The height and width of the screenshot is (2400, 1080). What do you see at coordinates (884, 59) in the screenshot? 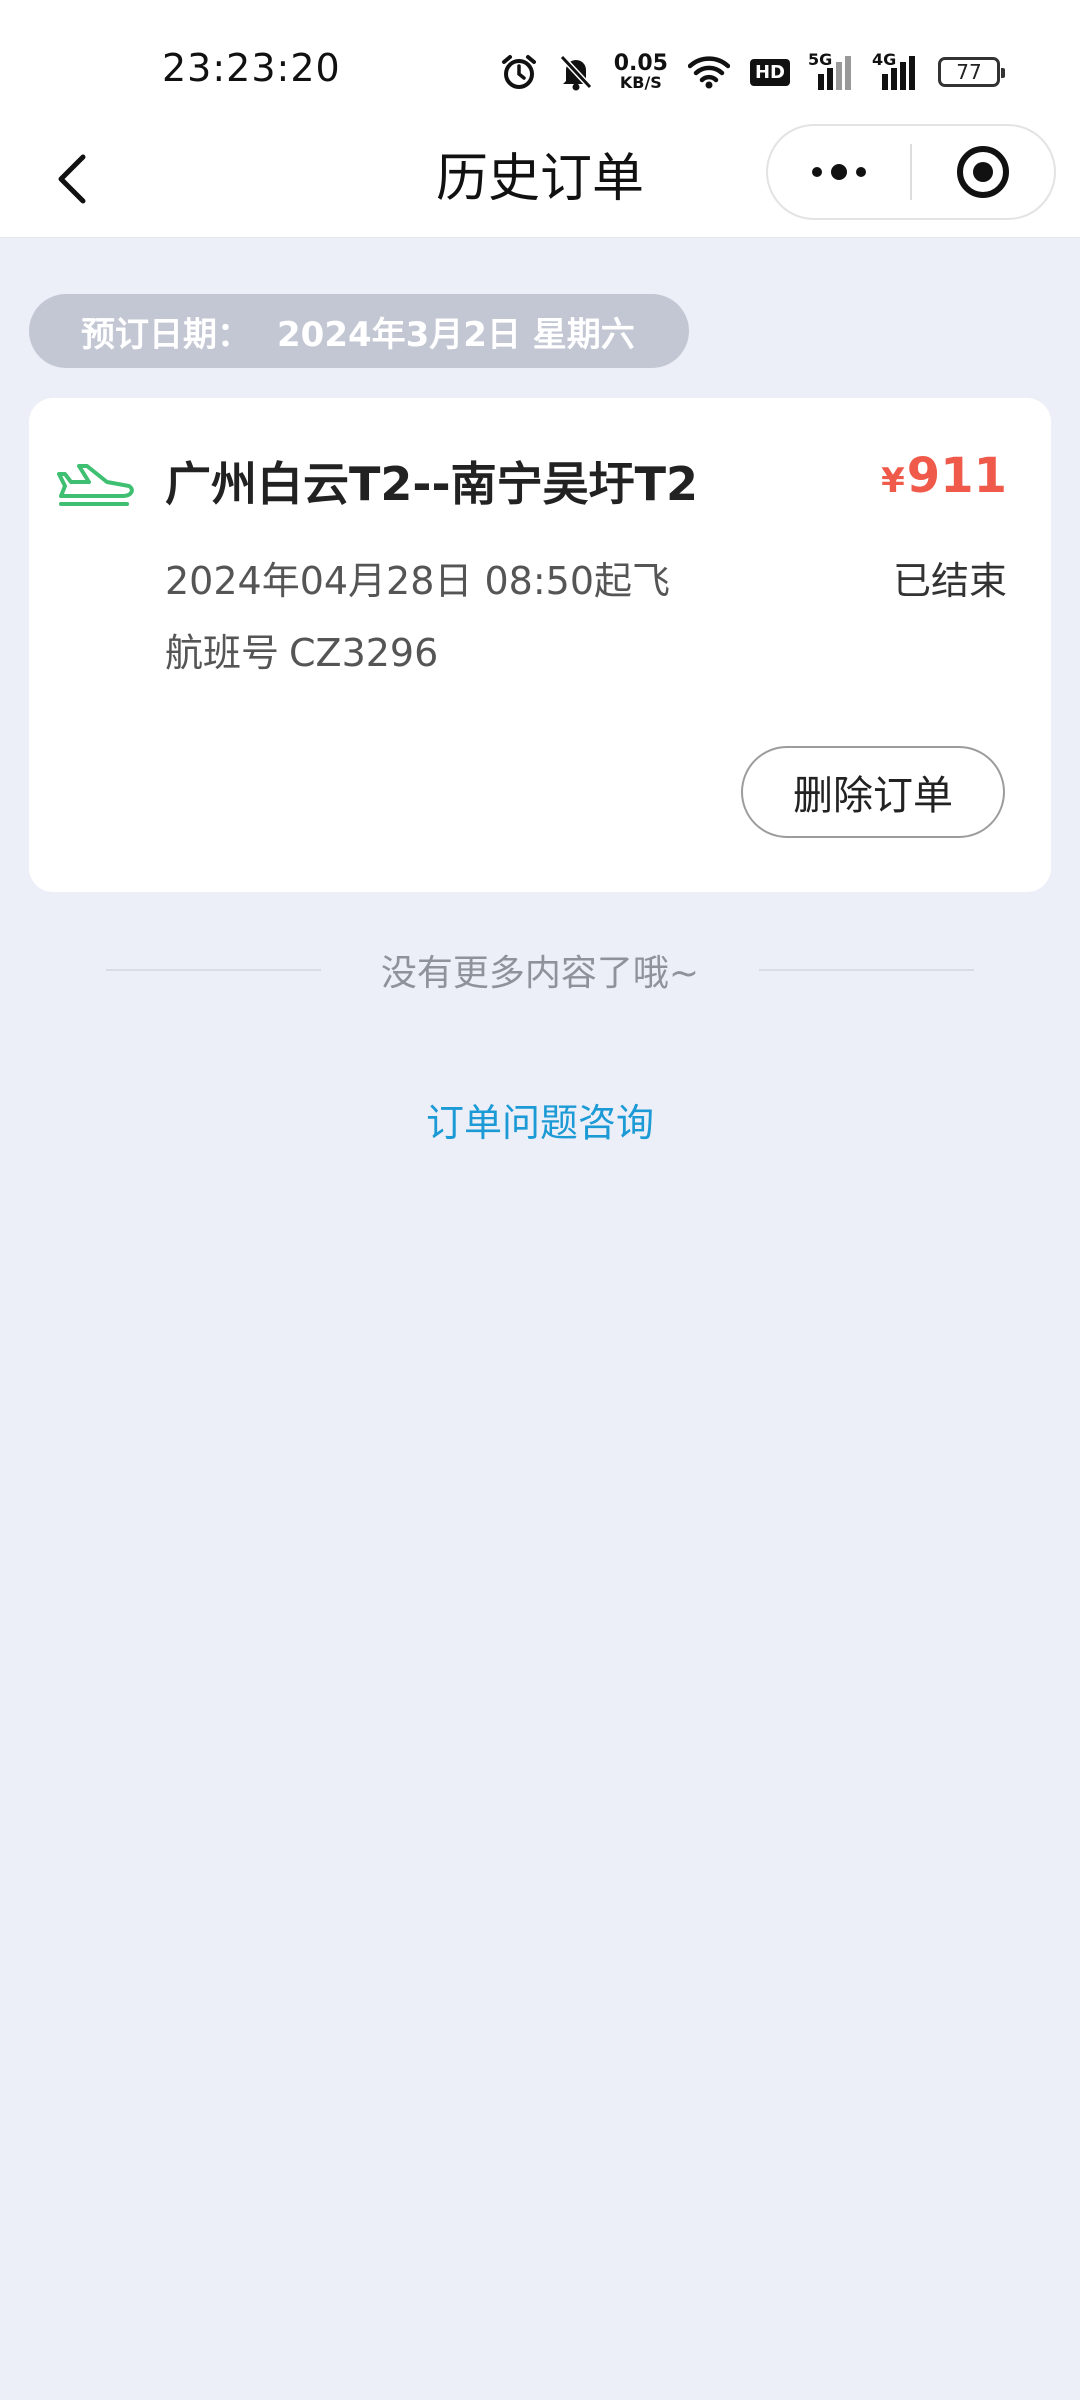
I see `signal-4g-label: 4G` at bounding box center [884, 59].